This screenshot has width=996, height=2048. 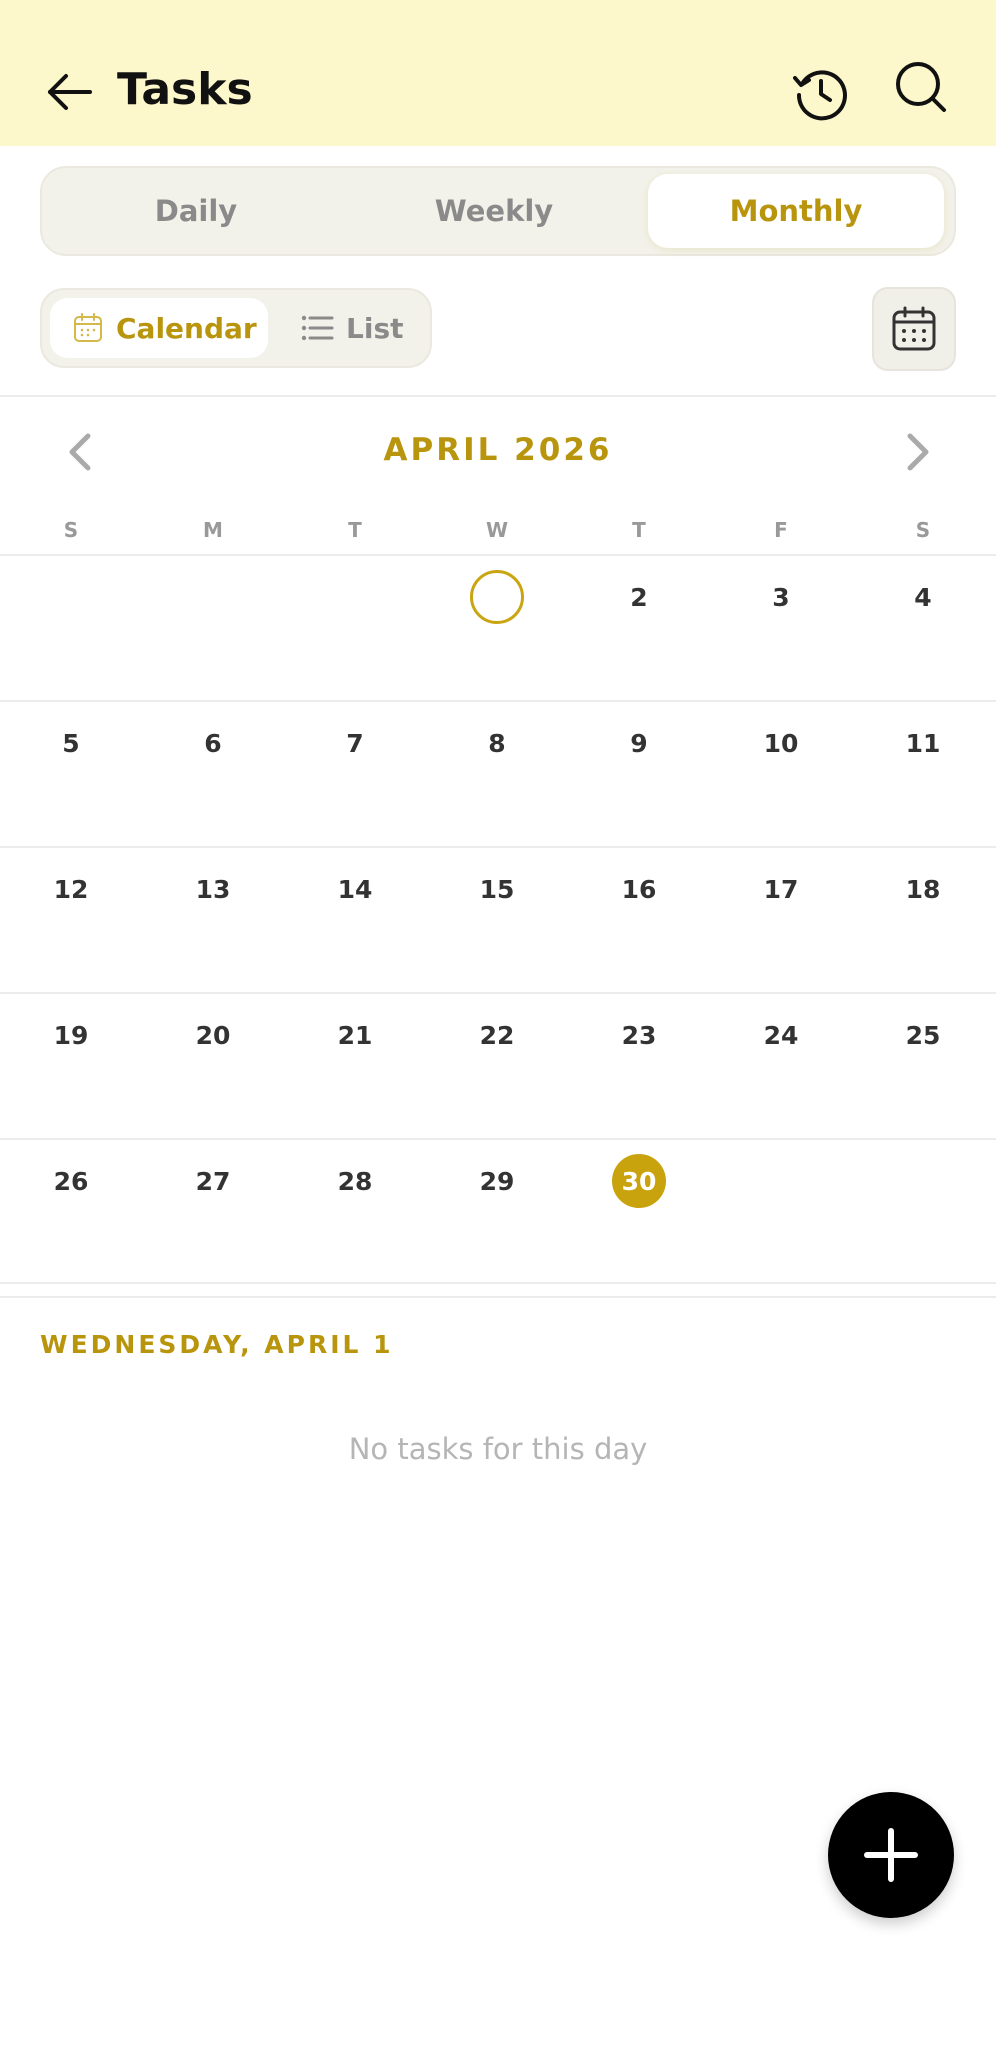 What do you see at coordinates (498, 1449) in the screenshot?
I see `empty-state-message: No tasks for this day` at bounding box center [498, 1449].